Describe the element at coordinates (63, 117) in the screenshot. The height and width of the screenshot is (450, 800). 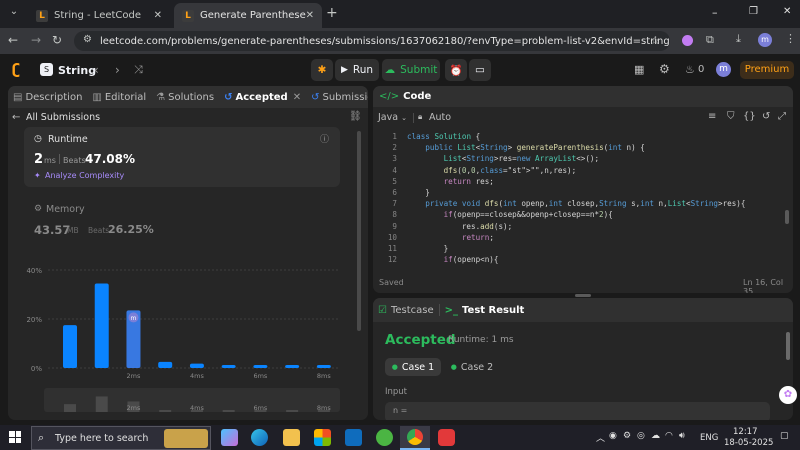
I see `all-submissions-link: All Submissions` at that location.